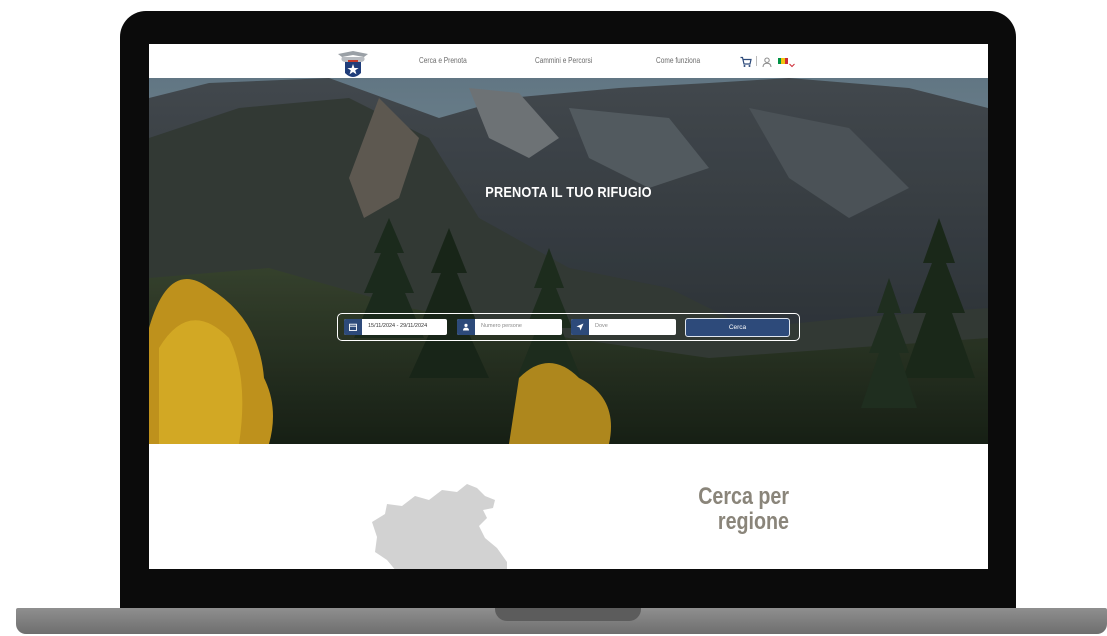 The height and width of the screenshot is (636, 1107). What do you see at coordinates (580, 327) in the screenshot?
I see `location-arrow-icon` at bounding box center [580, 327].